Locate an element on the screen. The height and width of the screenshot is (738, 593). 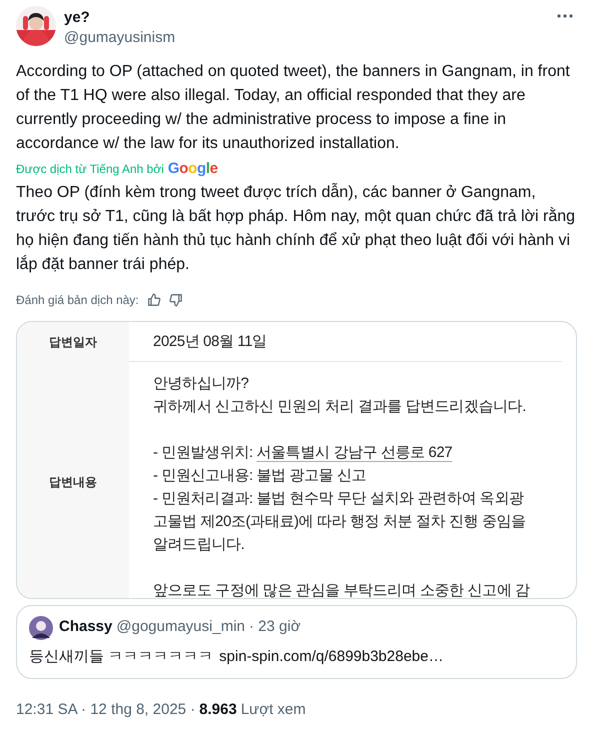
timestamp: 12:31 SA · 12 thg 8, 2025 · is located at coordinates (106, 710).